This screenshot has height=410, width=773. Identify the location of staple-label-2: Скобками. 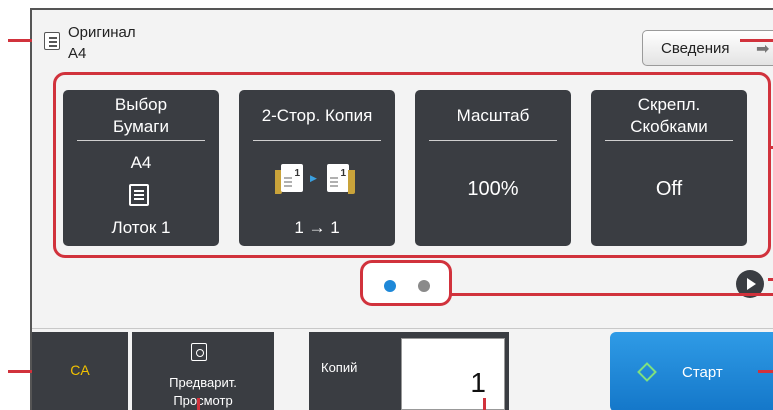
(669, 126).